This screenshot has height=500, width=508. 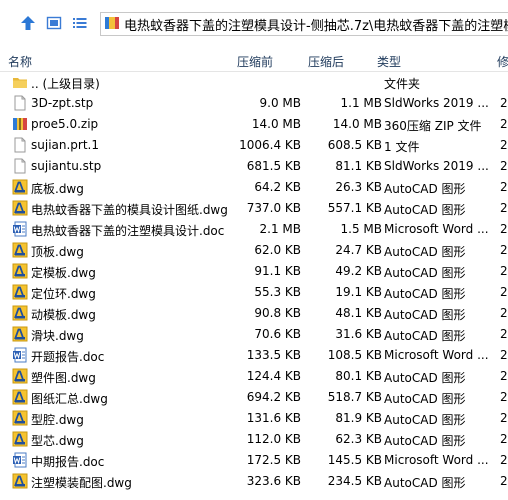 What do you see at coordinates (62, 103) in the screenshot?
I see `file-name: 3D-zpt.stp` at bounding box center [62, 103].